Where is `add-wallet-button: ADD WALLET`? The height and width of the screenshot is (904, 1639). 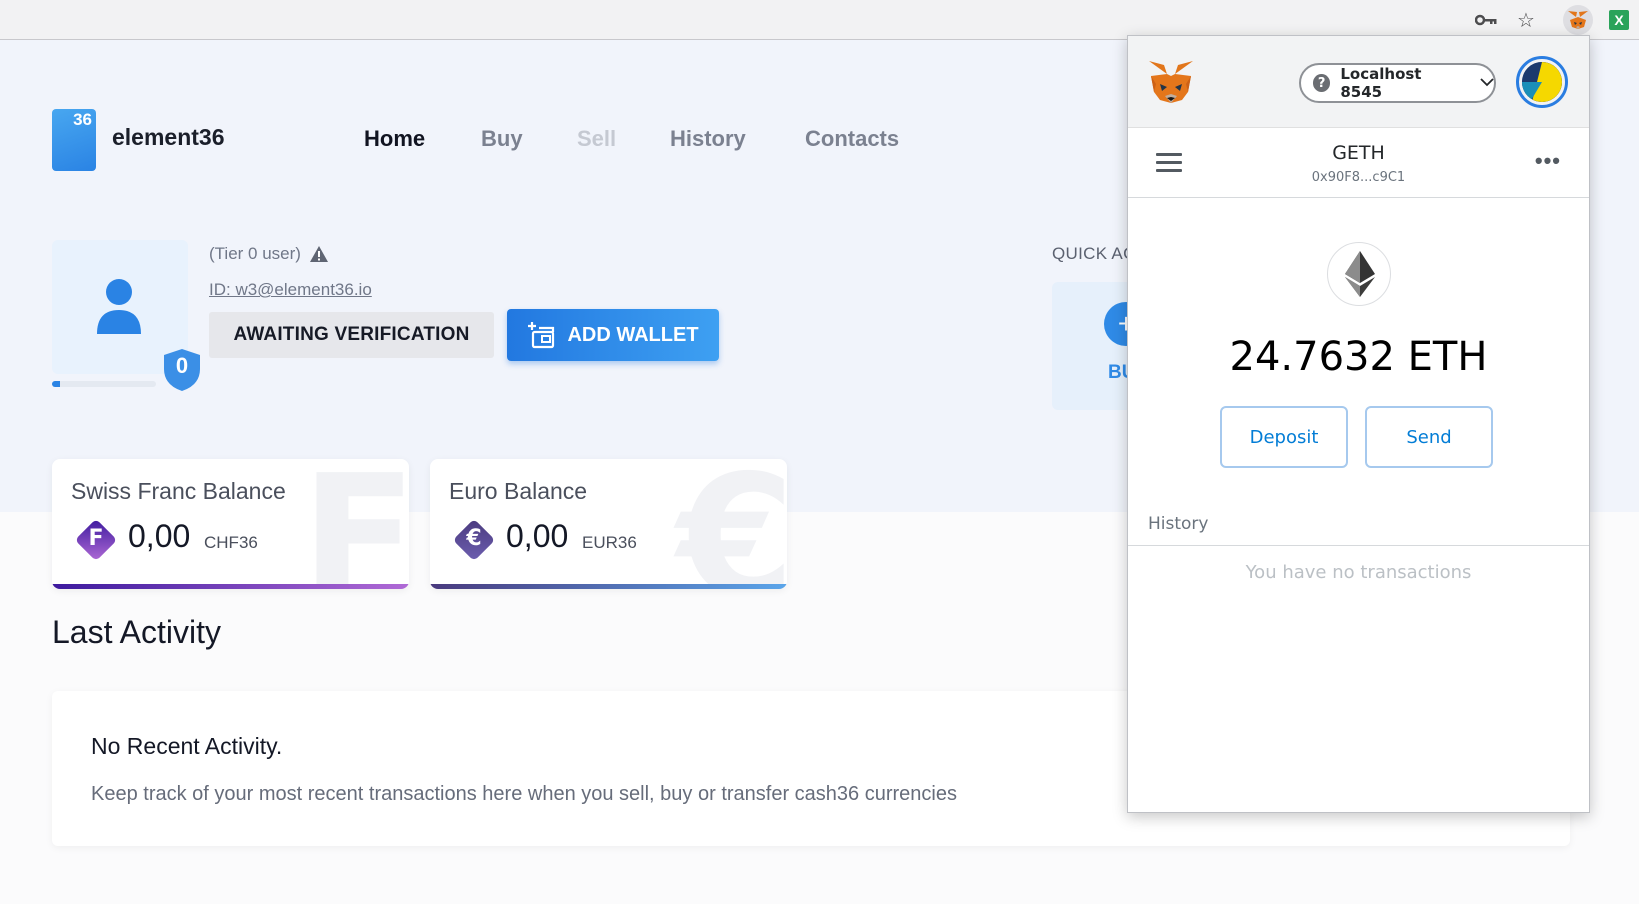 add-wallet-button: ADD WALLET is located at coordinates (613, 335).